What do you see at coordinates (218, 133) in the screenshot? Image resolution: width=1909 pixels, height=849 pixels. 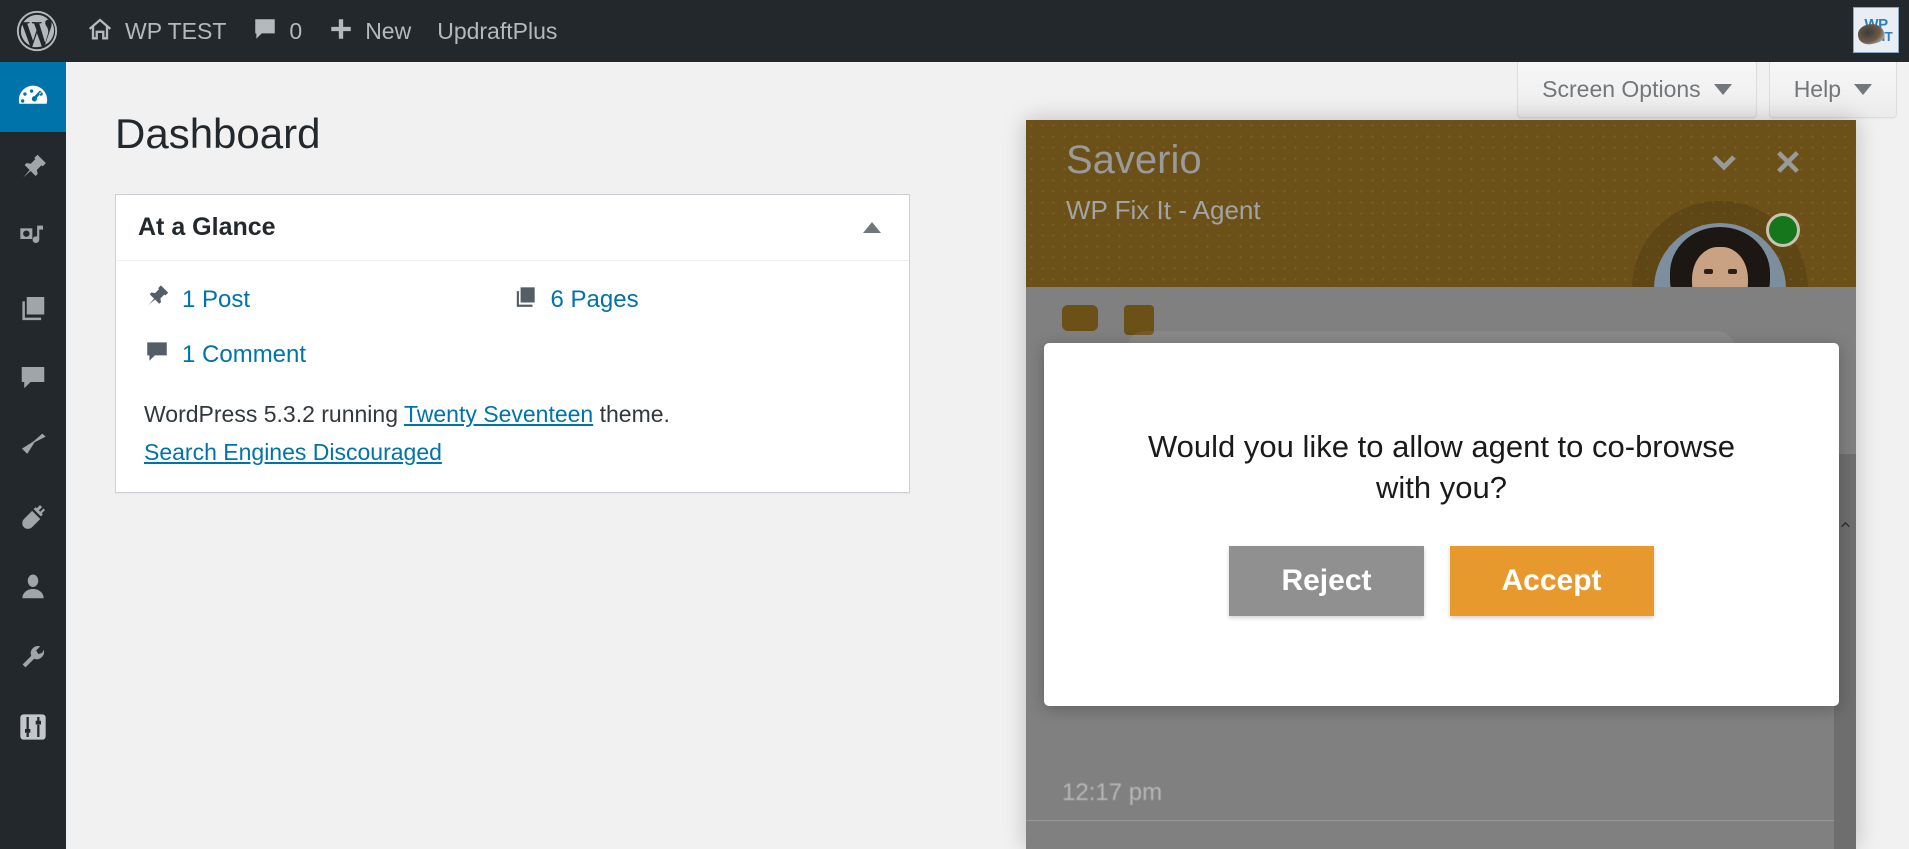 I see `page-title: Dashboard` at bounding box center [218, 133].